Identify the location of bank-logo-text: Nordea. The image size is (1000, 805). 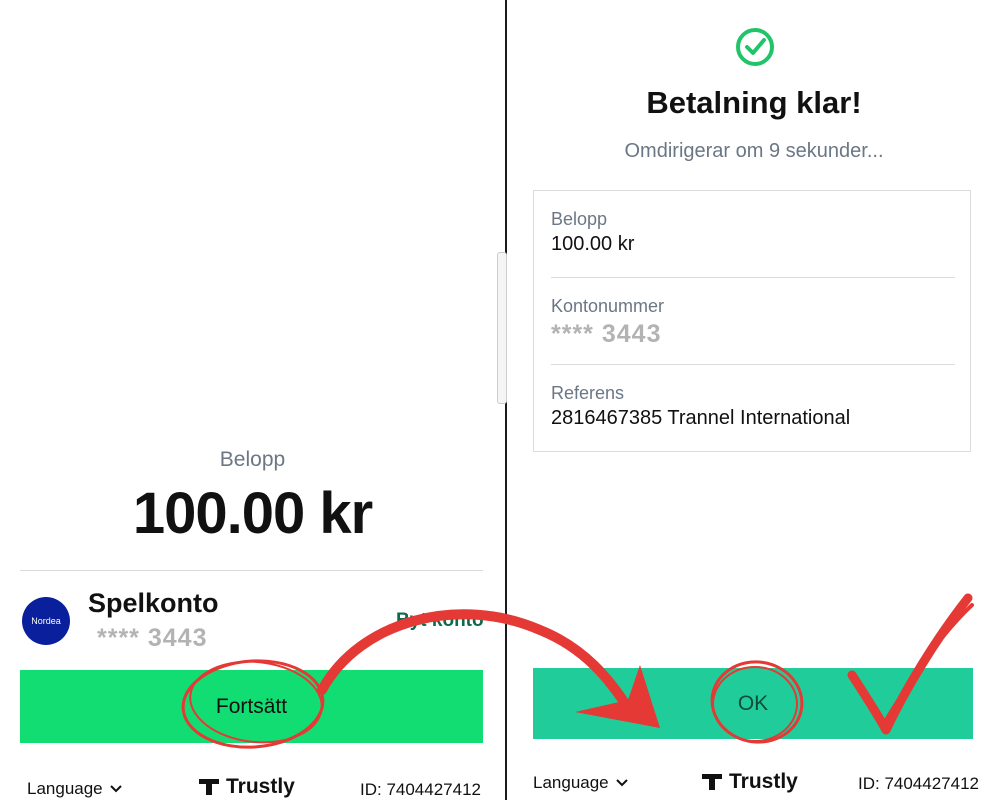
(46, 621).